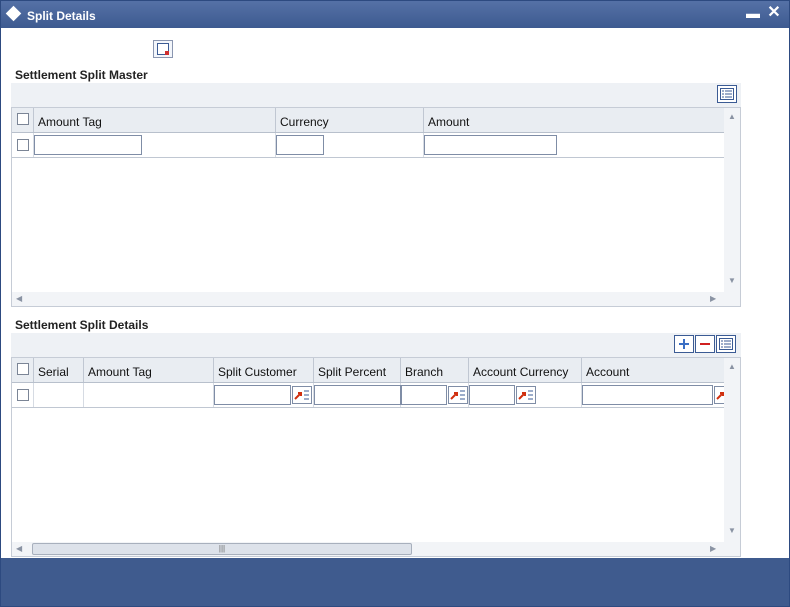 Image resolution: width=790 pixels, height=607 pixels. Describe the element at coordinates (492, 395) in the screenshot. I see `account-currency-input` at that location.